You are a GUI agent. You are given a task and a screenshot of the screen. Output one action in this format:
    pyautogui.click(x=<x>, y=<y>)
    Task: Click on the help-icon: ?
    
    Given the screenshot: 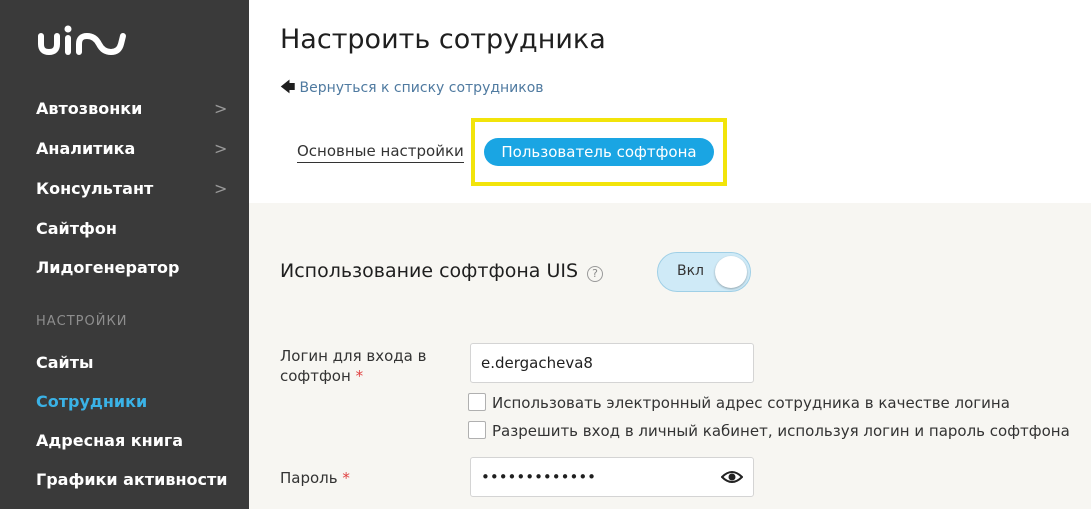 What is the action you would take?
    pyautogui.click(x=595, y=274)
    